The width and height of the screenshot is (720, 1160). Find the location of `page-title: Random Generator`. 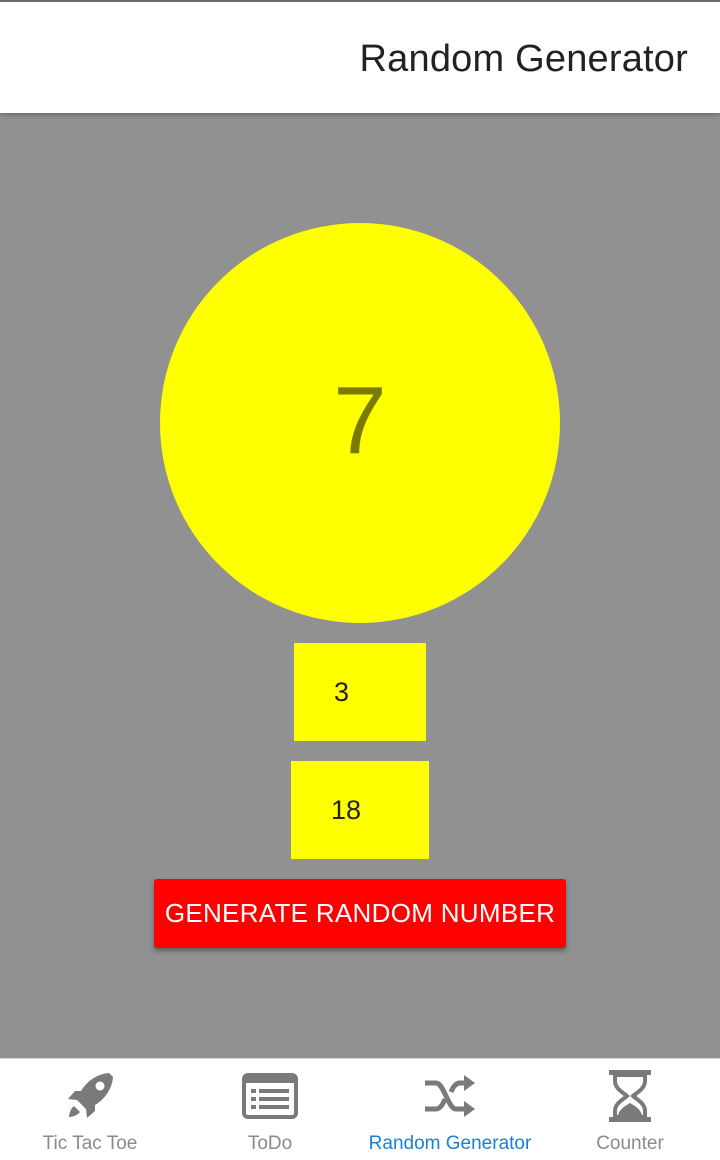

page-title: Random Generator is located at coordinates (523, 59).